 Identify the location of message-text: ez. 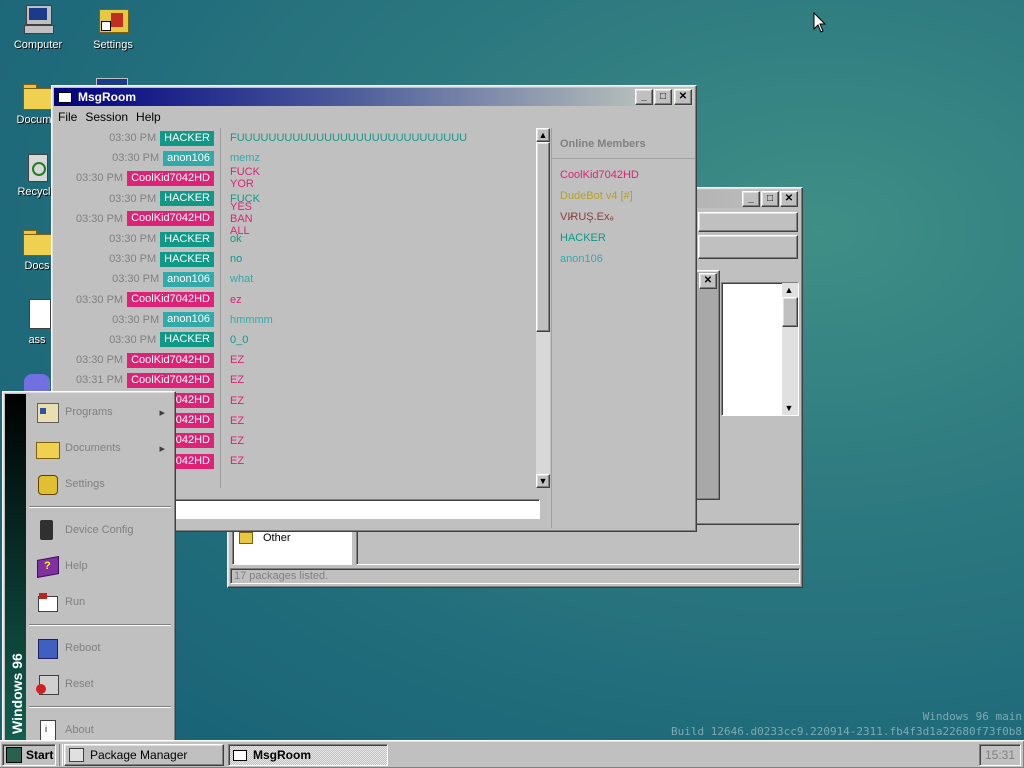
(236, 299).